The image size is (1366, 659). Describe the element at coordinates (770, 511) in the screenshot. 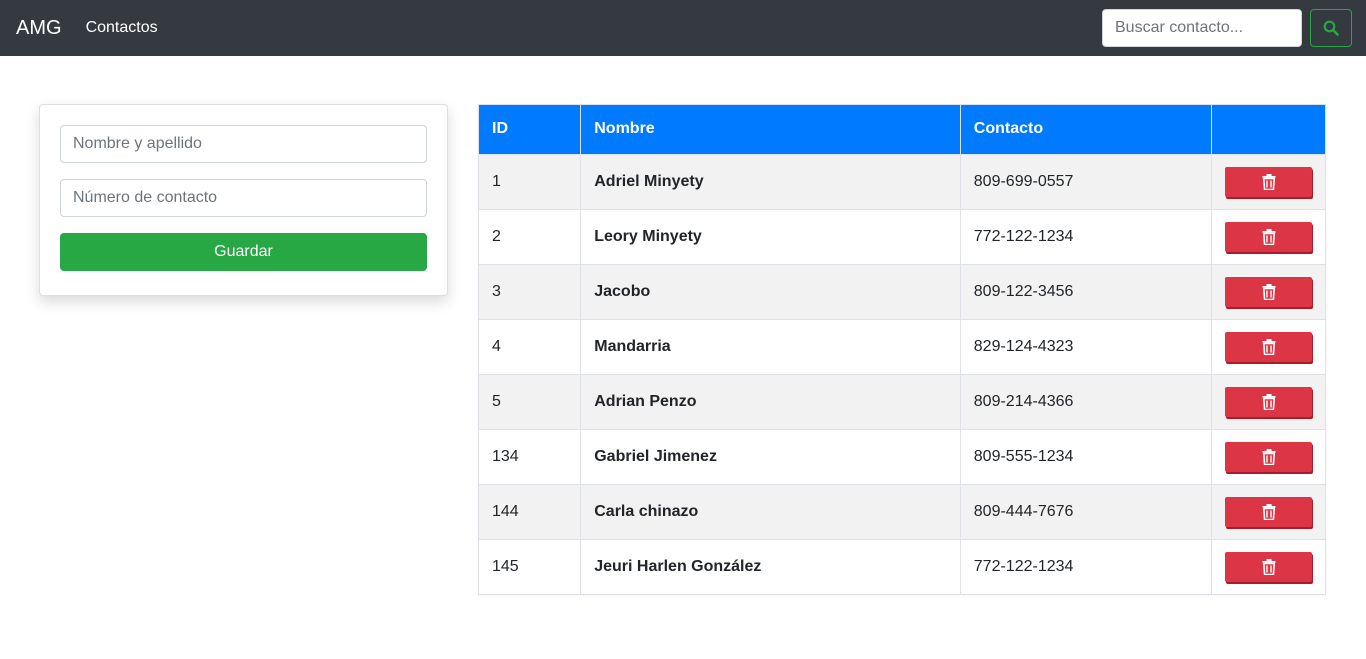

I see `cell-name: Carla chinazo` at that location.